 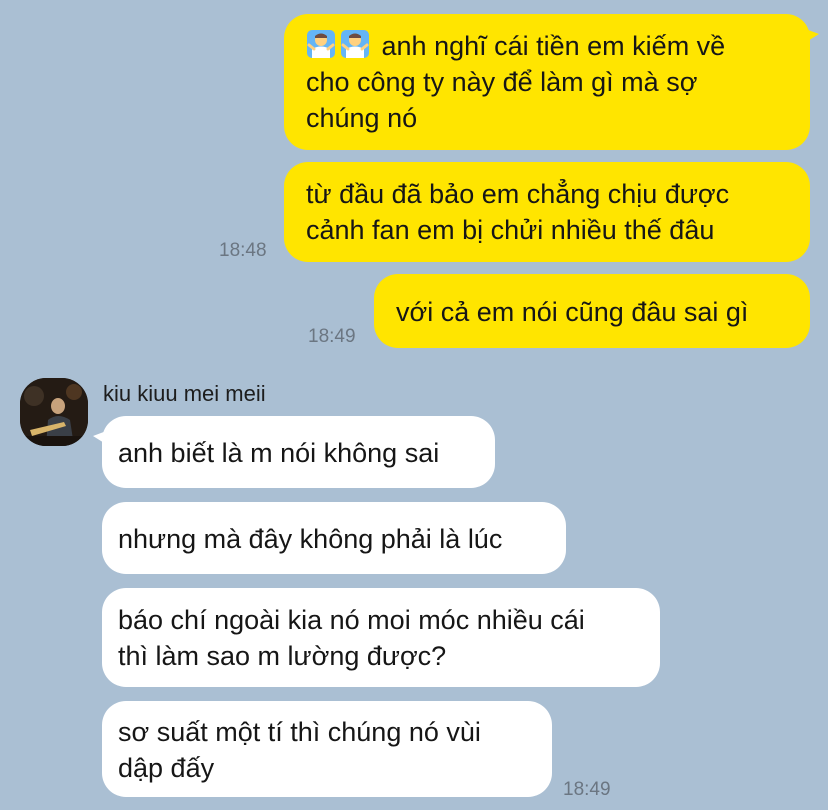 I want to click on incoming-message-bubble: nhưng mà đây không phải là lúc, so click(x=334, y=538).